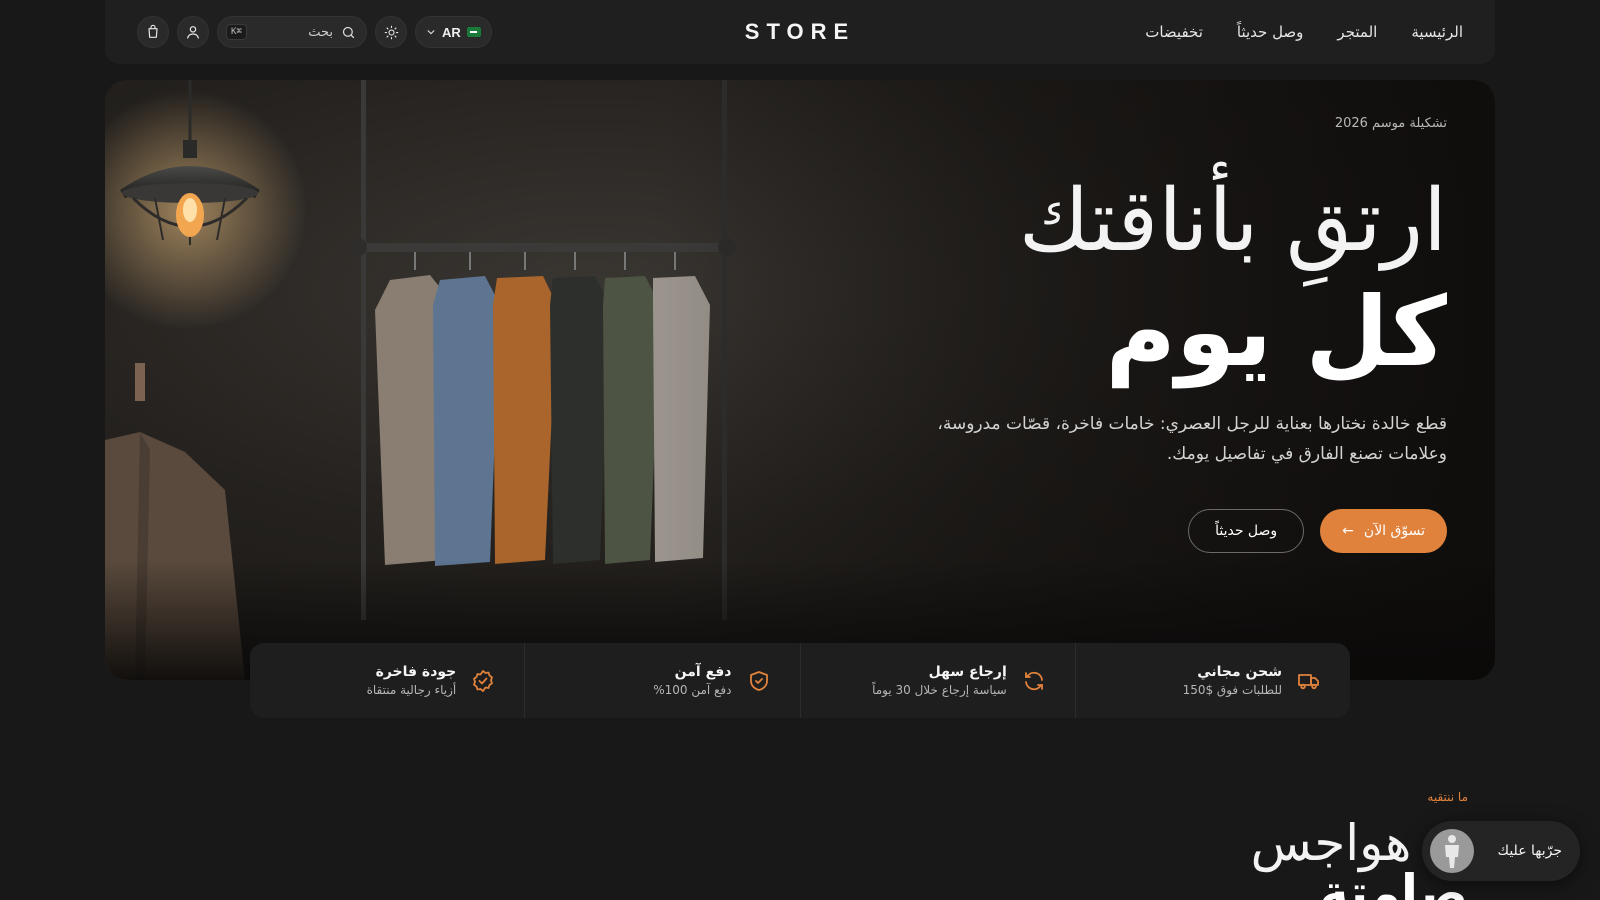 This screenshot has width=1600, height=900. I want to click on feature-subtitle: سياسة إرجاع خلال 30 يوماً, so click(939, 690).